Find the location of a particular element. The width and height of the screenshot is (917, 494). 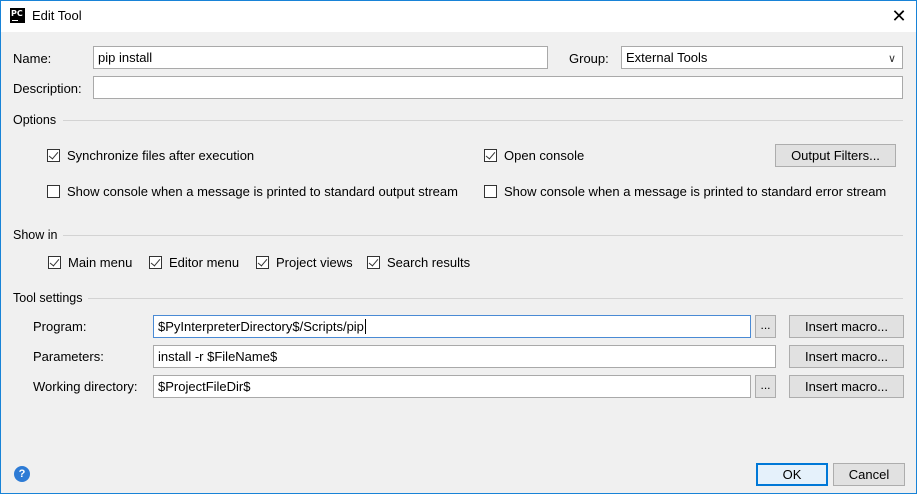

working-directory-label: Working directory: is located at coordinates (85, 386).